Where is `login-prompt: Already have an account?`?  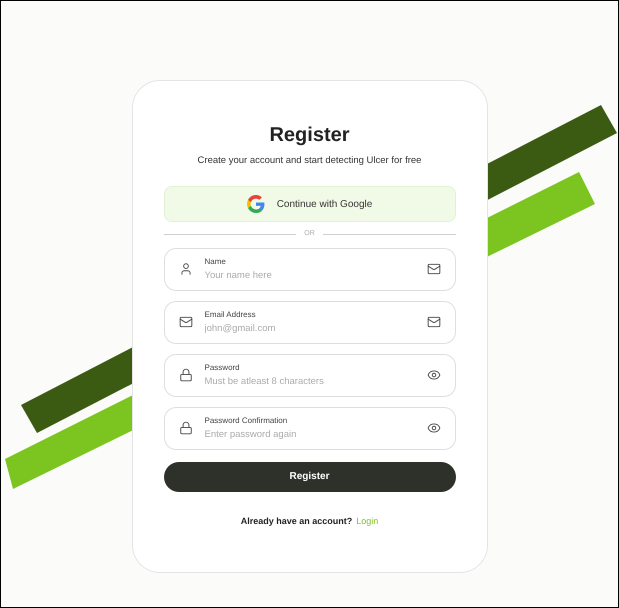 login-prompt: Already have an account? is located at coordinates (296, 521).